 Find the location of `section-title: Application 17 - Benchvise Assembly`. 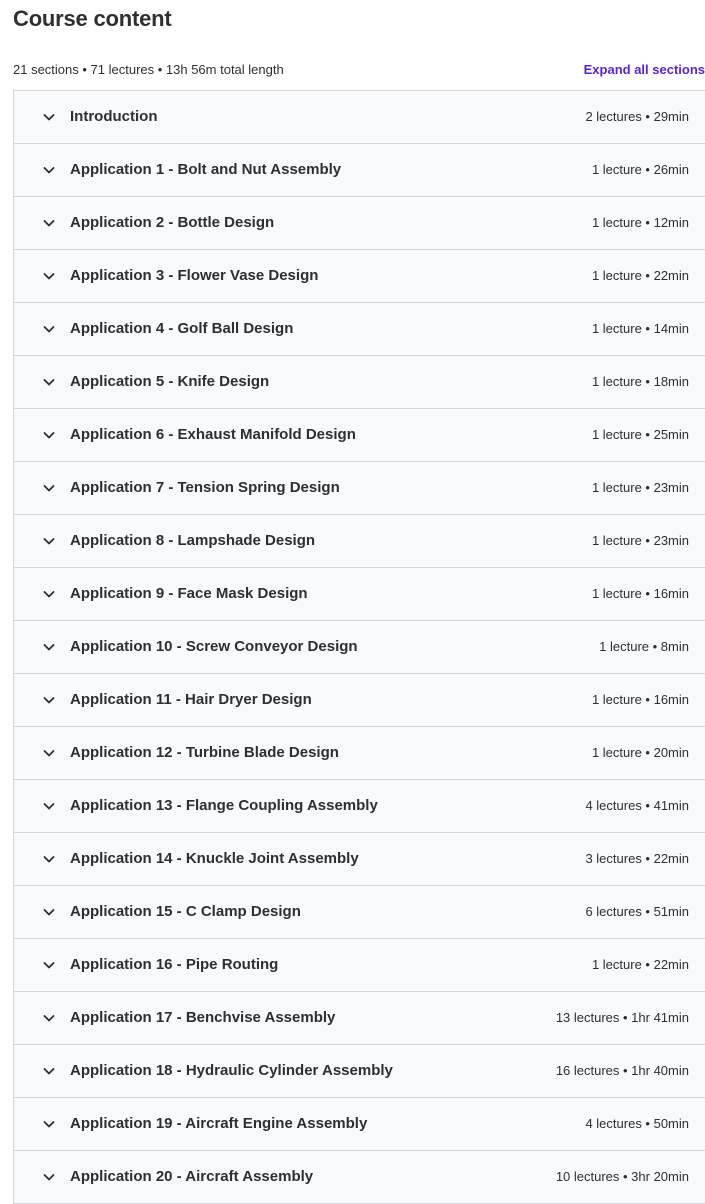

section-title: Application 17 - Benchvise Assembly is located at coordinates (203, 1017).